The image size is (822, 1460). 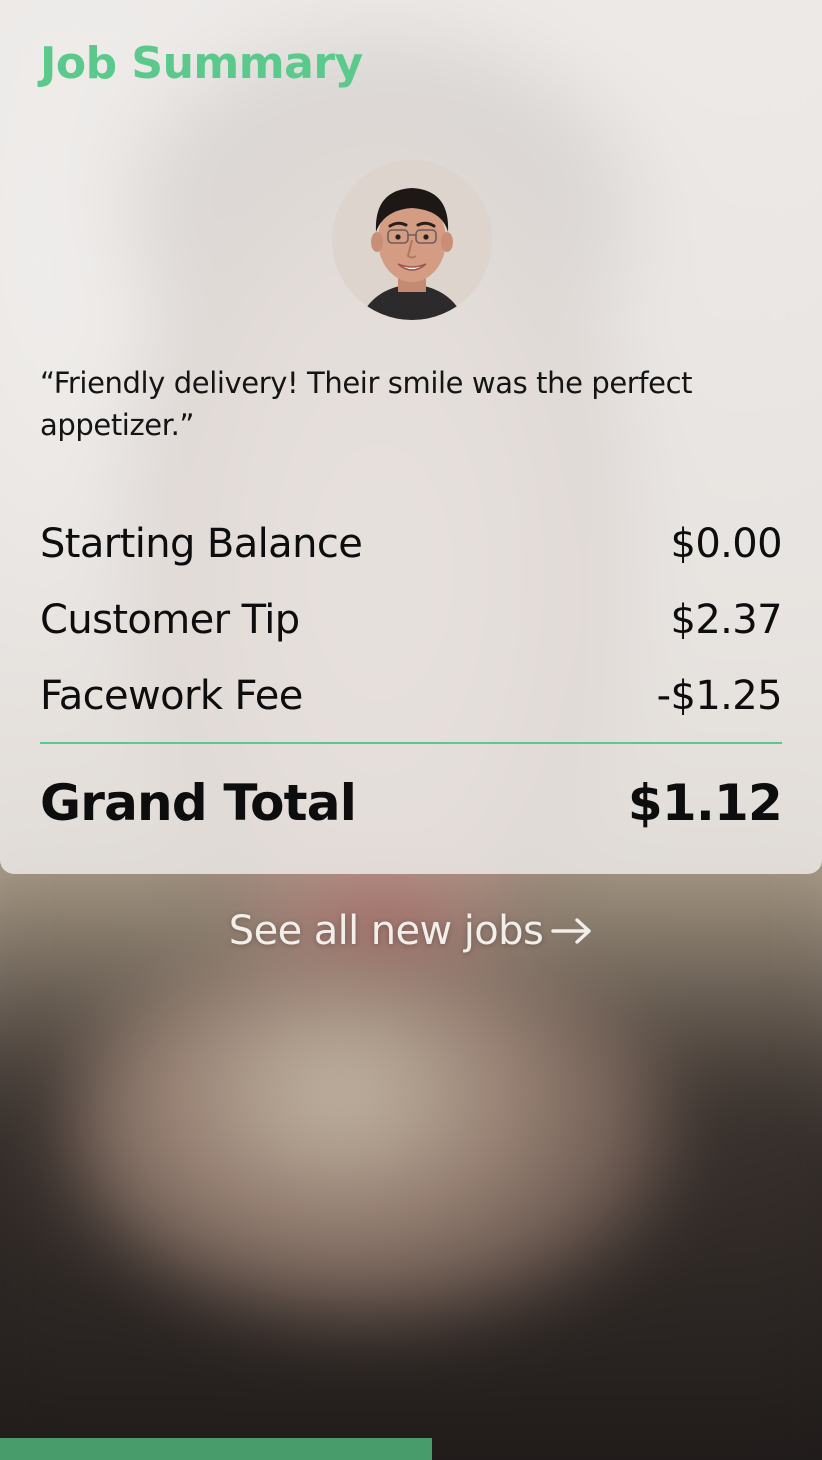 I want to click on facework-fee-value: -$1.25, so click(x=719, y=696).